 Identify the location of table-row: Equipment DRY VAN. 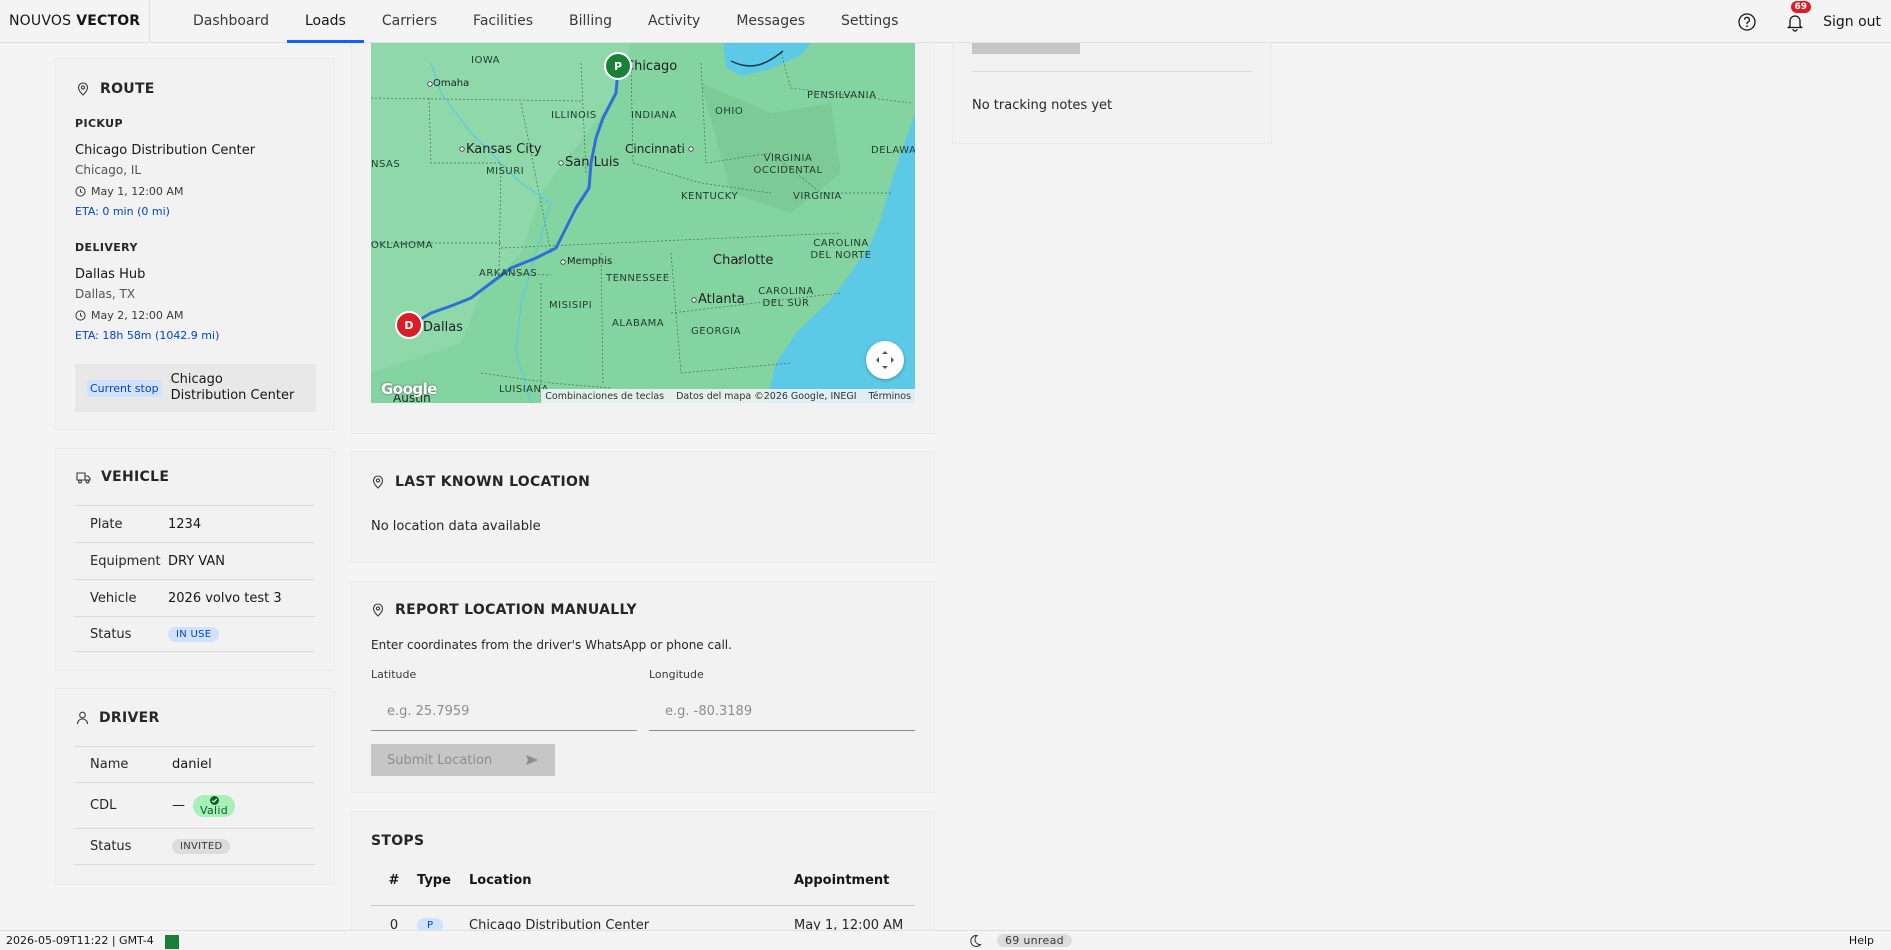
(194, 560).